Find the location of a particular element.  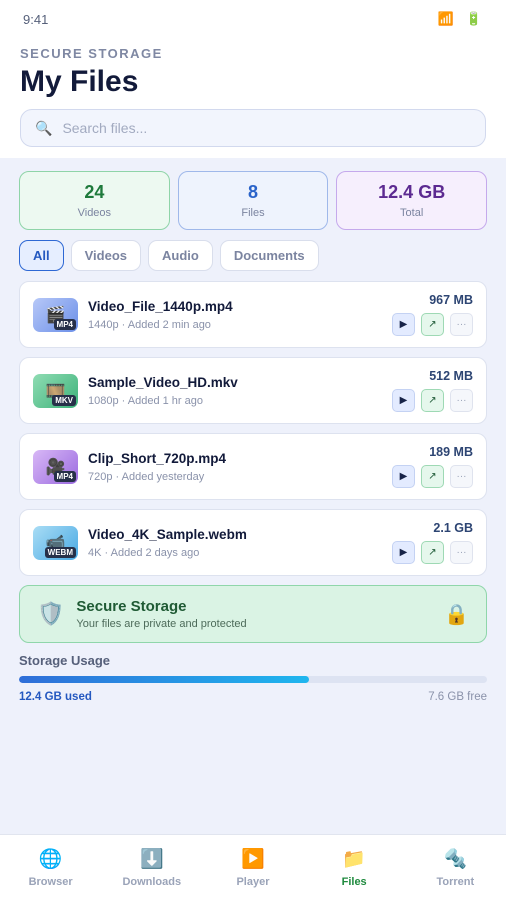

stat-value: 24 is located at coordinates (94, 192).